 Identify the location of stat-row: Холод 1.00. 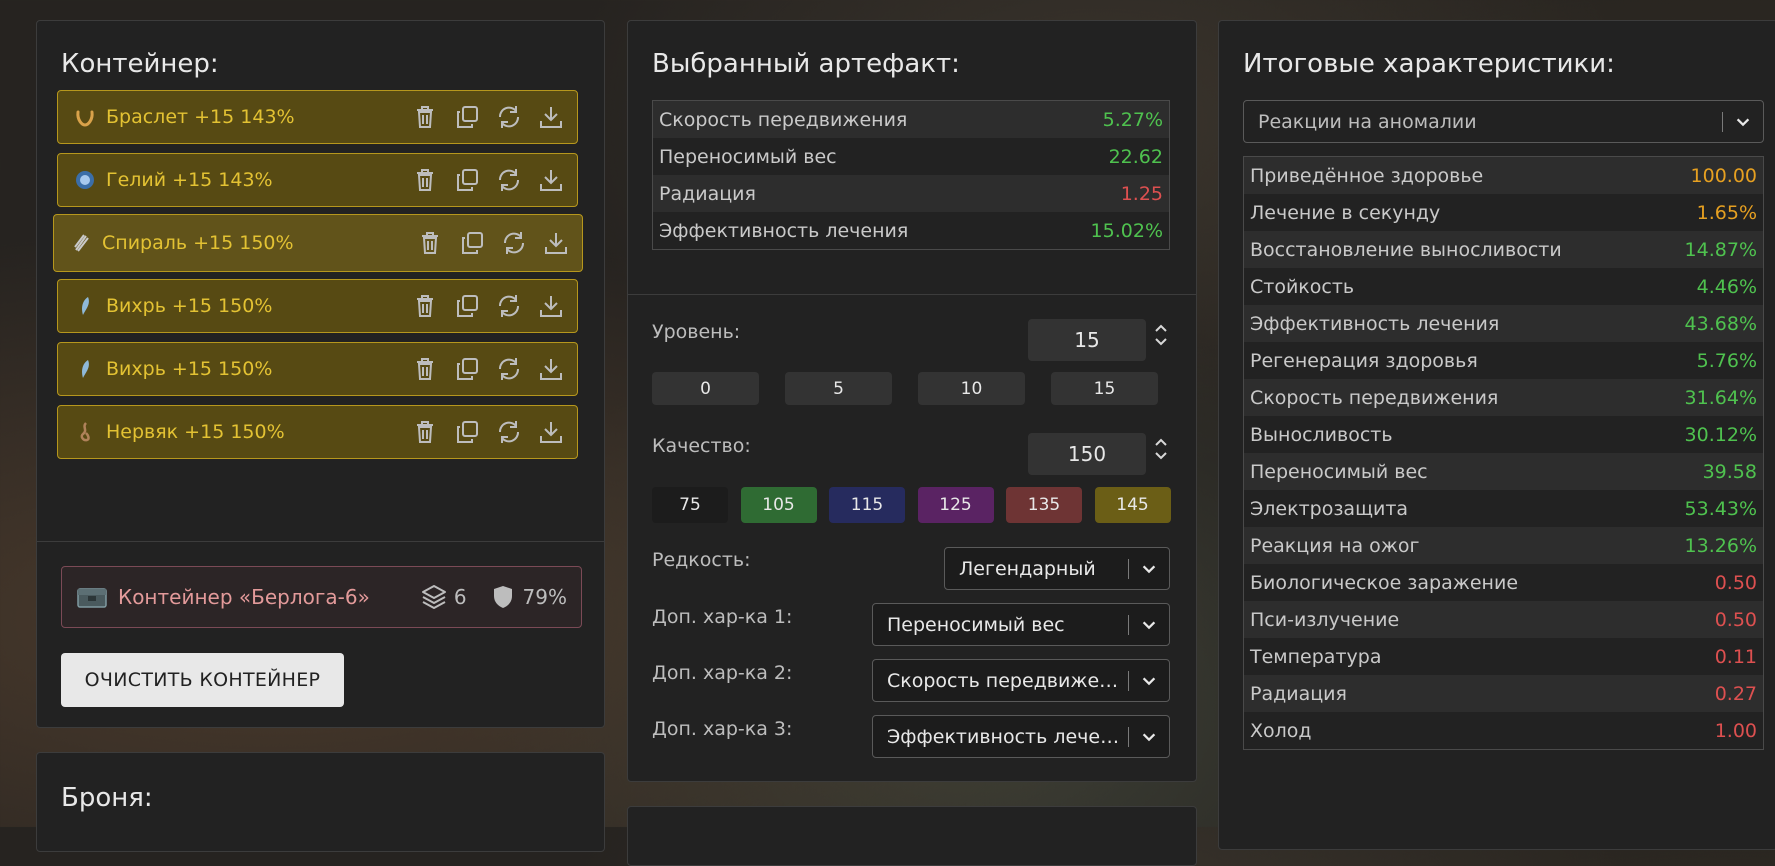
(1503, 730).